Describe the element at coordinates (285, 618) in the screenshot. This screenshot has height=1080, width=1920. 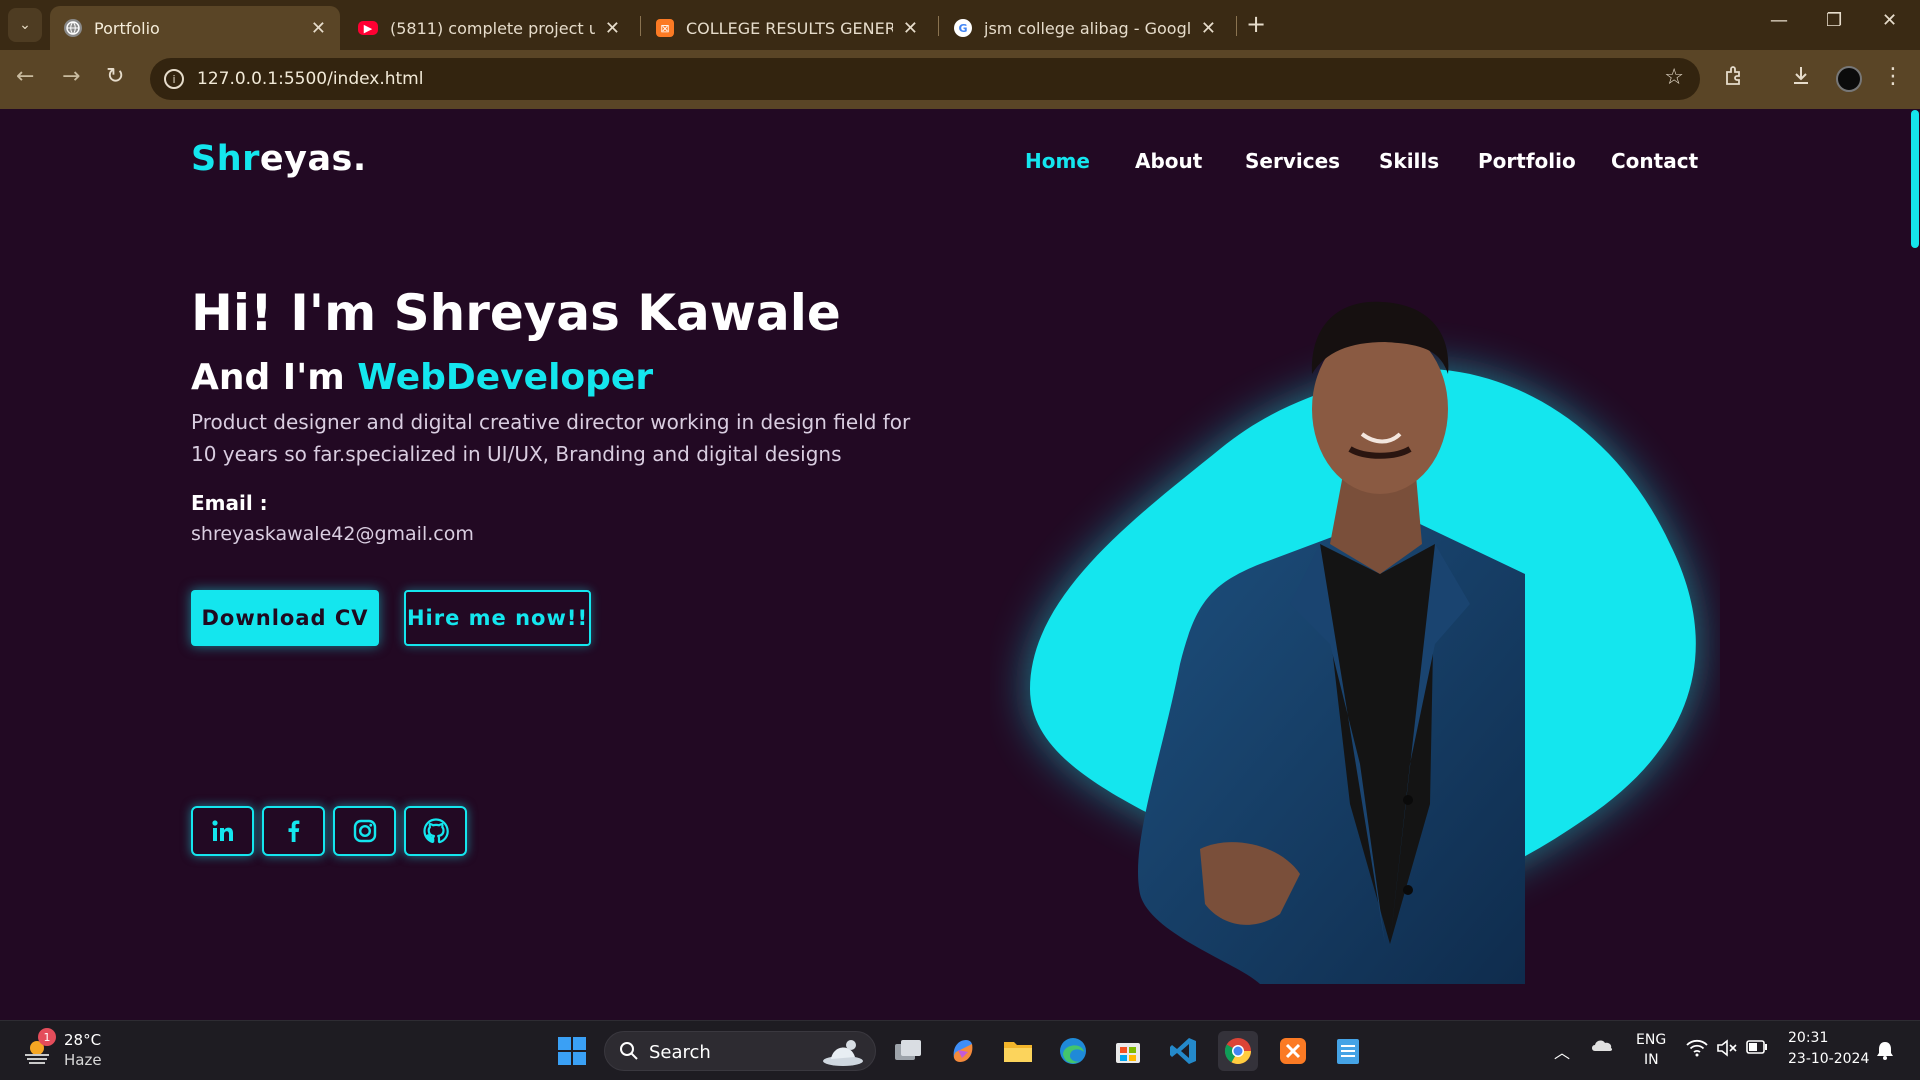
I see `download-cv-button: Download CV` at that location.